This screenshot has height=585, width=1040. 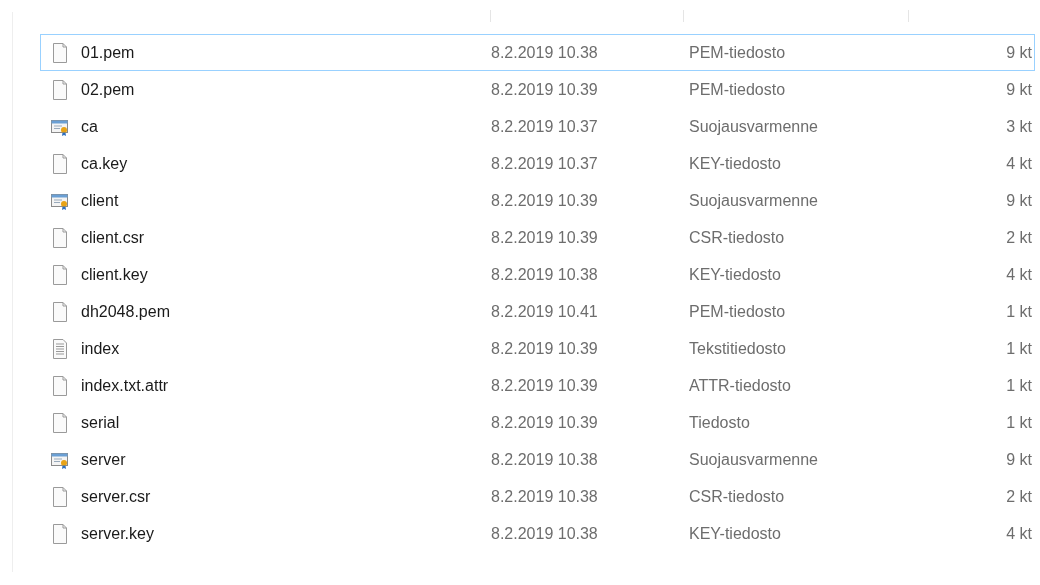 I want to click on text-file-icon, so click(x=60, y=348).